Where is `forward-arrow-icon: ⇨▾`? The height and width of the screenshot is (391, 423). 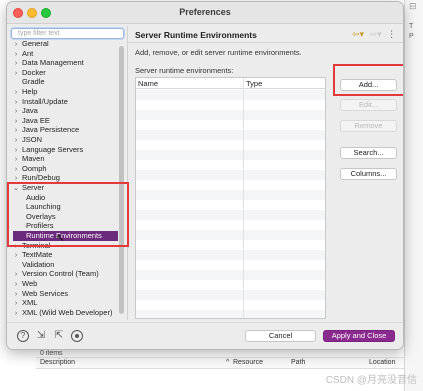
forward-arrow-icon: ⇨▾ is located at coordinates (376, 34).